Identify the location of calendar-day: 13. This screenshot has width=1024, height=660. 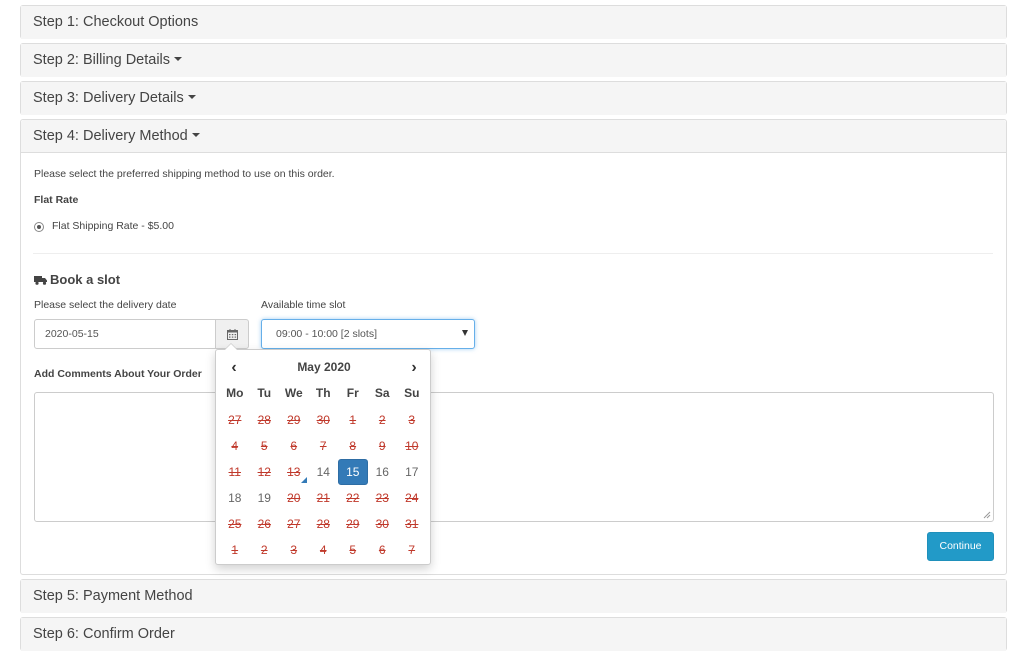
(294, 472).